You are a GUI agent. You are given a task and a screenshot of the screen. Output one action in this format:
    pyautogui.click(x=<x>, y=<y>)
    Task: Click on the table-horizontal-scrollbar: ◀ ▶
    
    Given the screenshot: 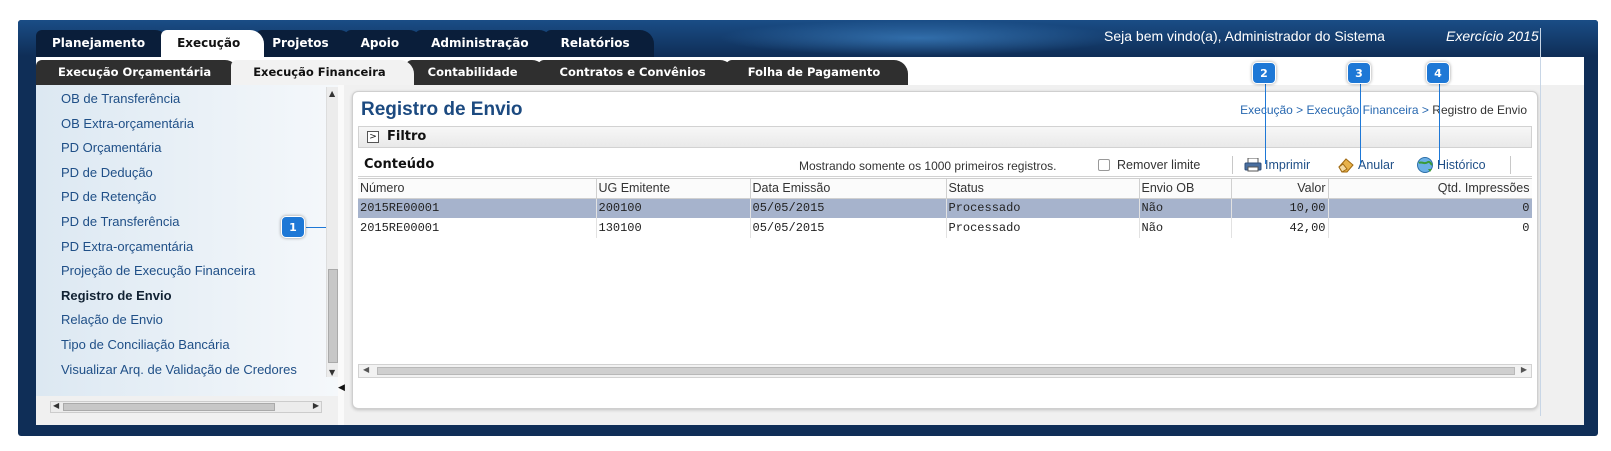 What is the action you would take?
    pyautogui.click(x=945, y=371)
    